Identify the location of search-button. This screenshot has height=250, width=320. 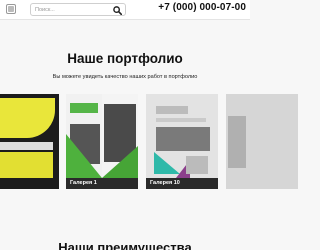
(117, 9).